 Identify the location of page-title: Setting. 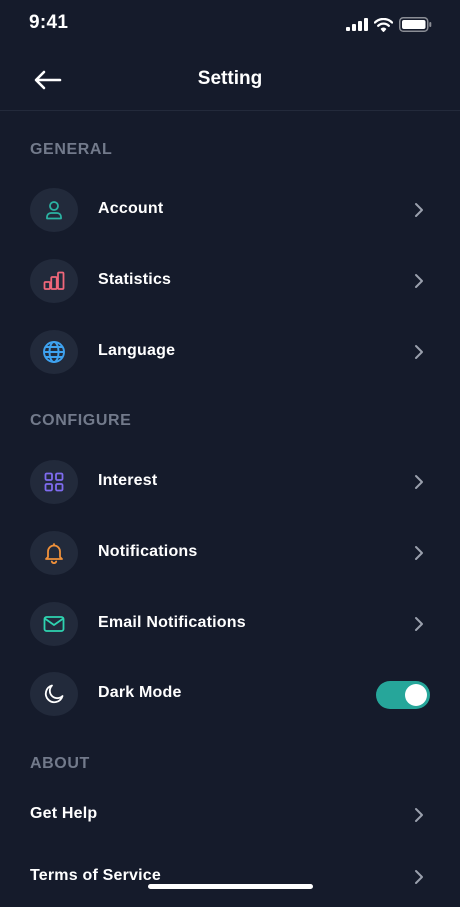
(230, 78).